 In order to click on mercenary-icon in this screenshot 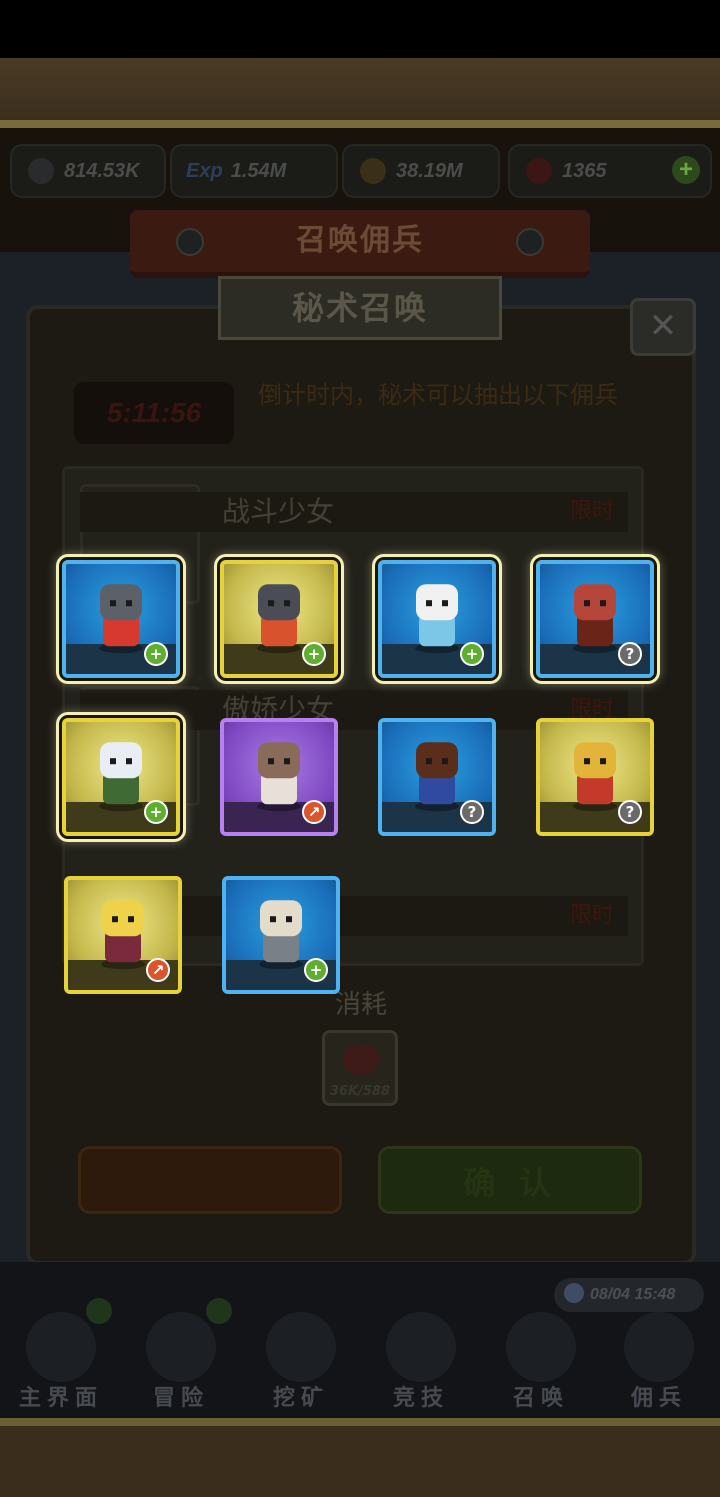, I will do `click(659, 1347)`.